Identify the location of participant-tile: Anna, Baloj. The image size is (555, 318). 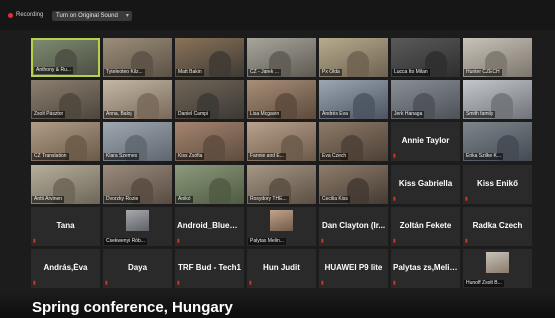
(137, 100).